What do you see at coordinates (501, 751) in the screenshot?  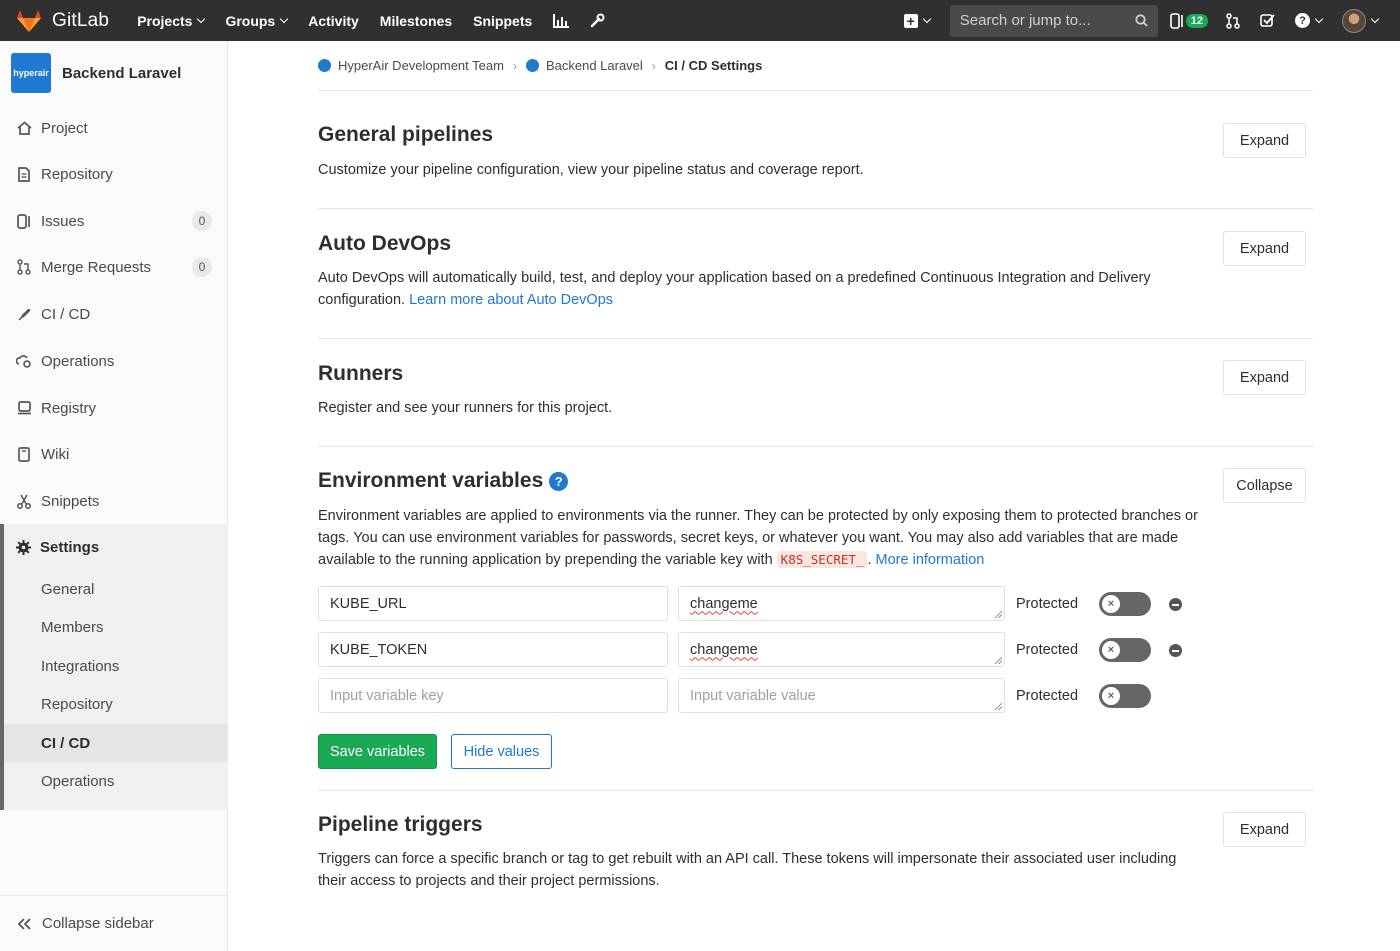 I see `hide-values-button: Hide values` at bounding box center [501, 751].